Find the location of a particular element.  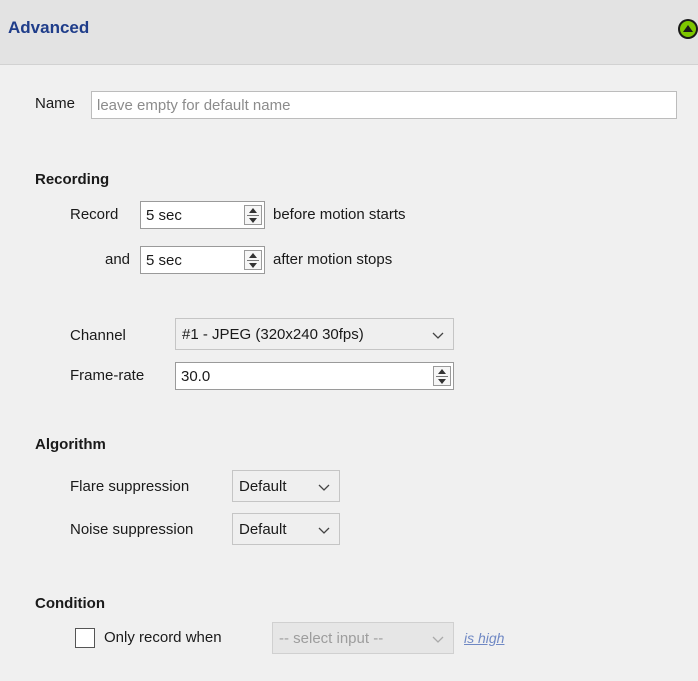

framerate-label: Frame-rate is located at coordinates (107, 375).